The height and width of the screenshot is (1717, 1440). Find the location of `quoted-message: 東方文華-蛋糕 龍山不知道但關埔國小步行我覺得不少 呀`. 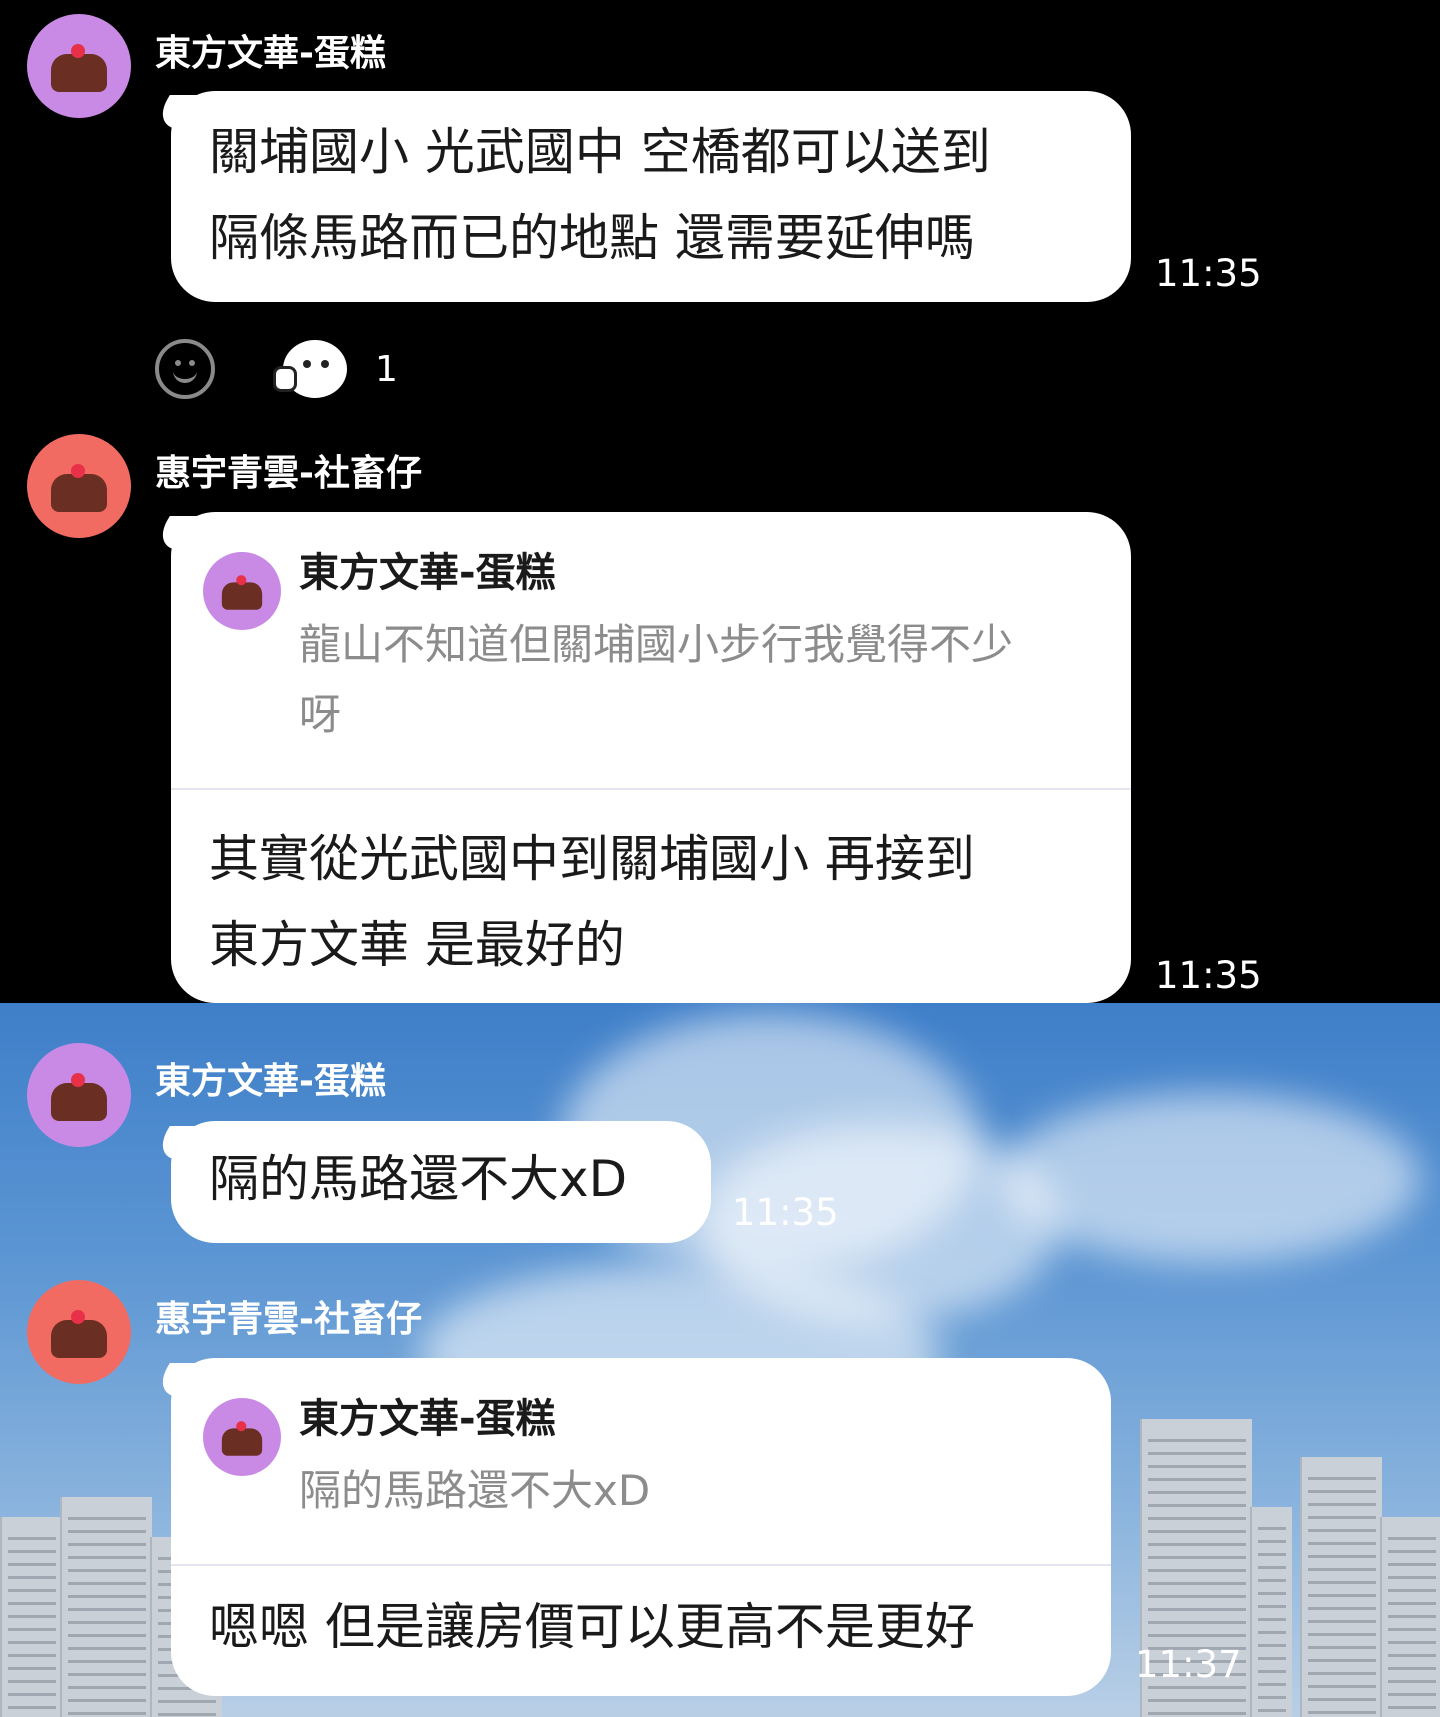

quoted-message: 東方文華-蛋糕 龍山不知道但關埔國小步行我覺得不少 呀 is located at coordinates (651, 656).